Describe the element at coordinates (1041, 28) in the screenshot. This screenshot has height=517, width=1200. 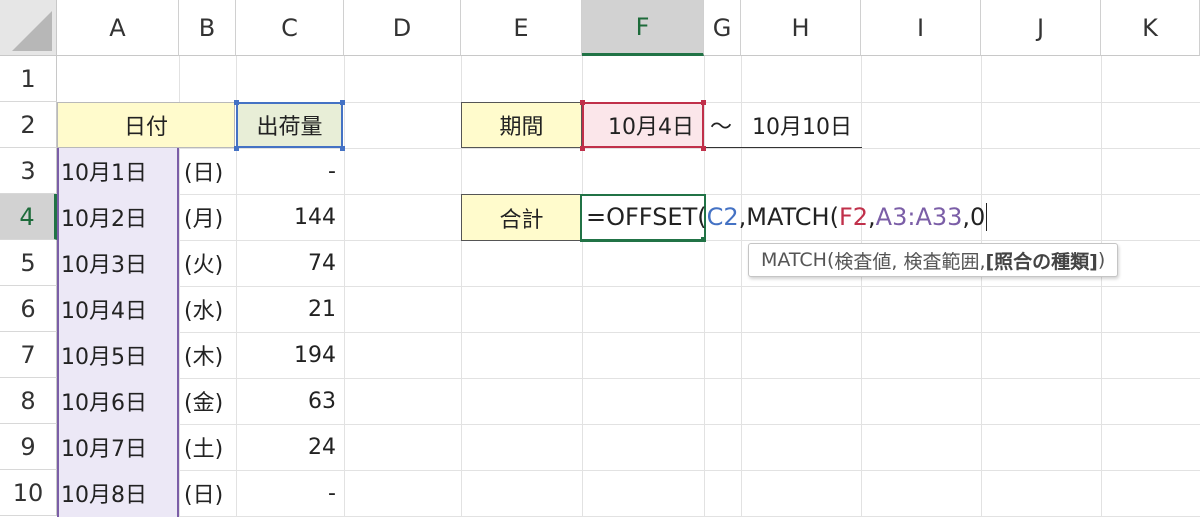
I see `column-header-j: J` at that location.